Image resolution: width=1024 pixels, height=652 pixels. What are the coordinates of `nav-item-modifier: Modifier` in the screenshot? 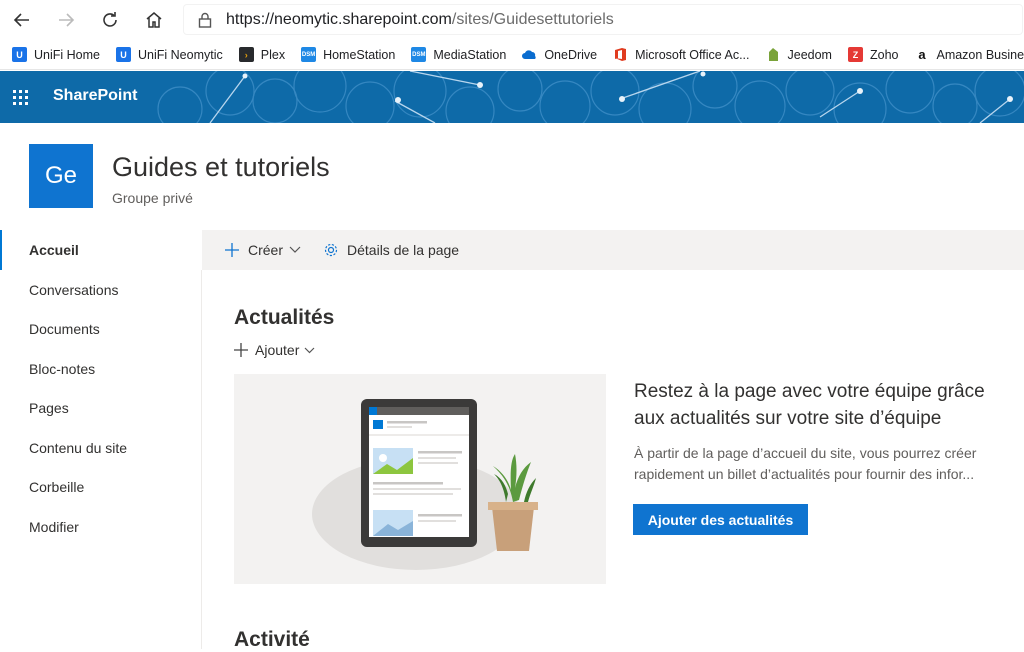 It's located at (101, 527).